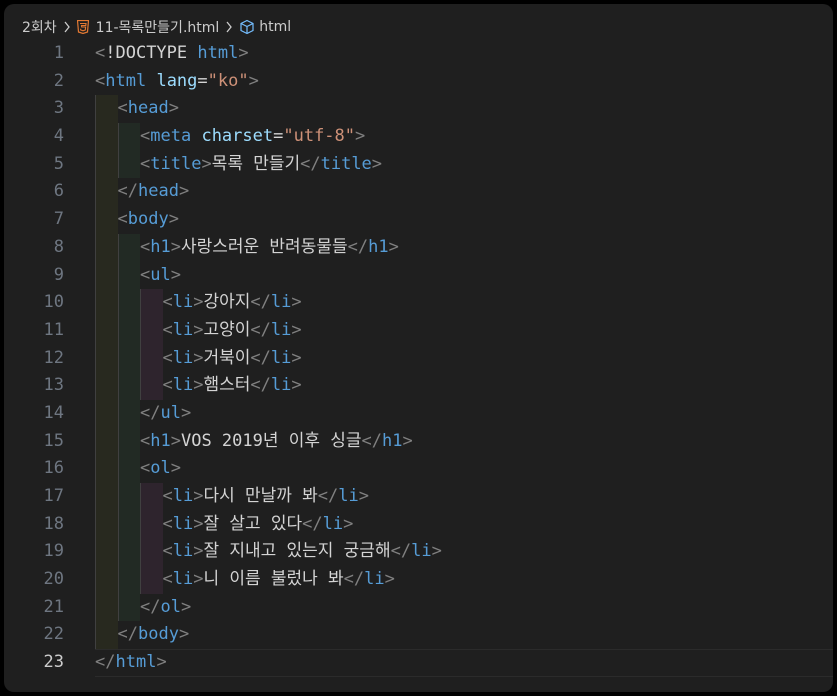 Image resolution: width=837 pixels, height=696 pixels. What do you see at coordinates (53, 606) in the screenshot?
I see `line-number: 21` at bounding box center [53, 606].